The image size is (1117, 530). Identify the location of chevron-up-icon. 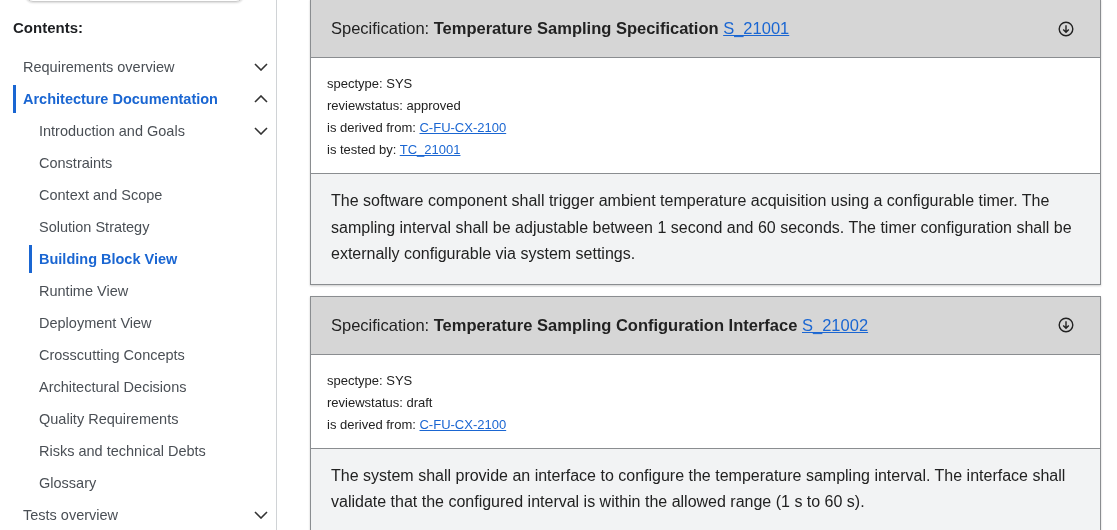
(261, 99).